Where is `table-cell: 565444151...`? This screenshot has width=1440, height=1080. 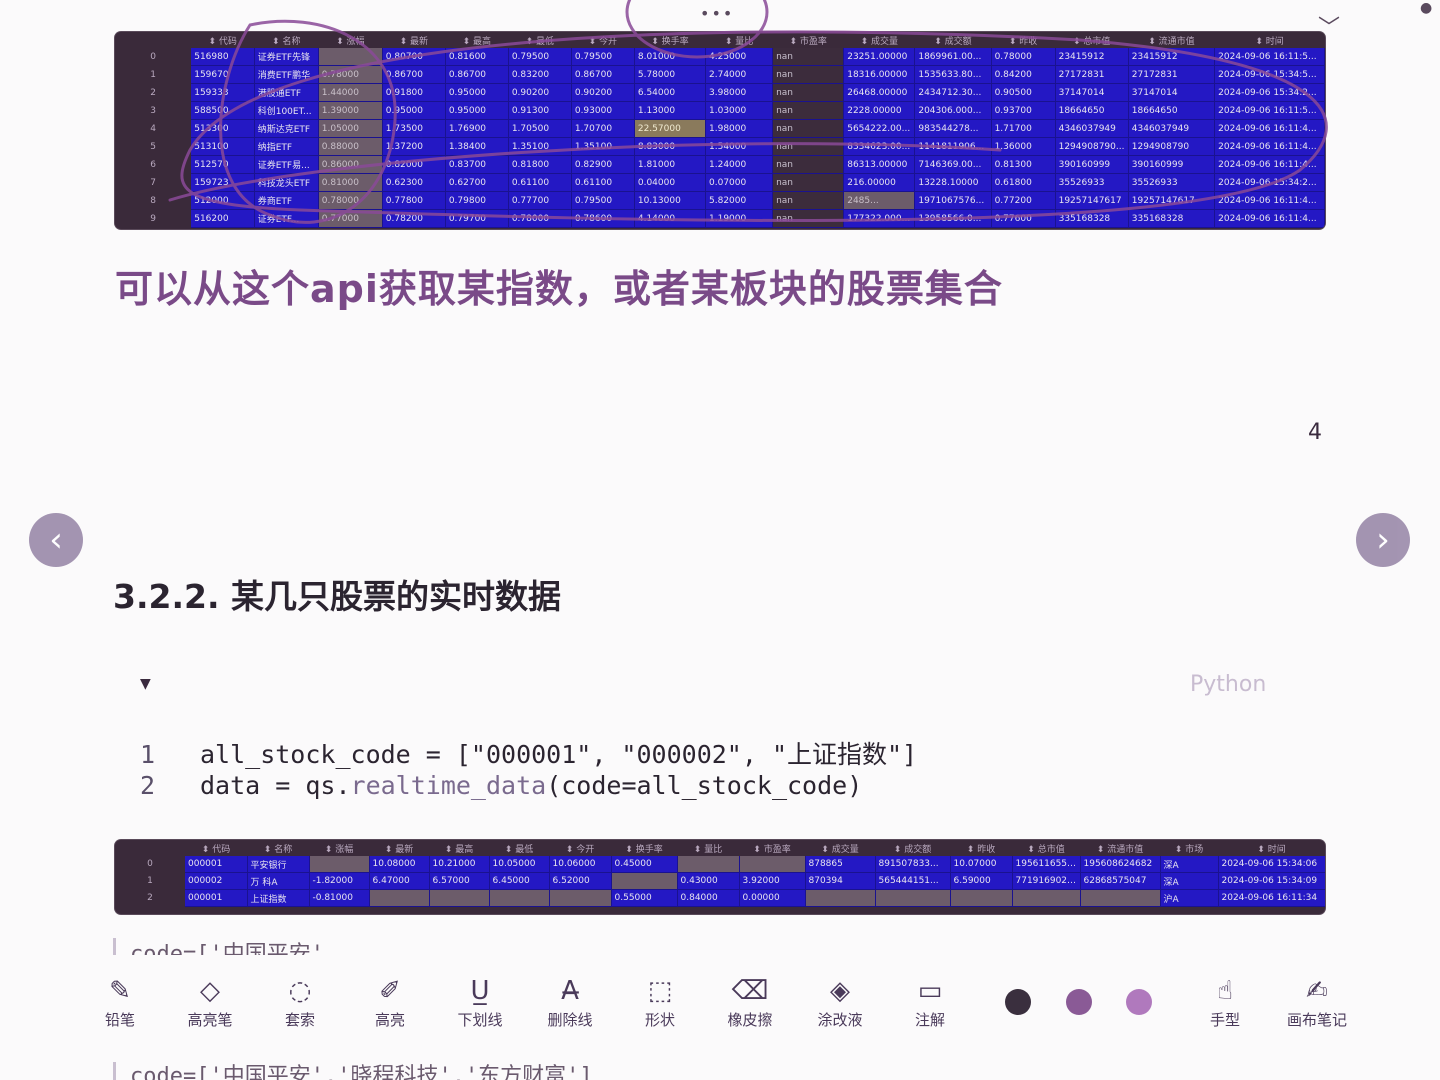 table-cell: 565444151... is located at coordinates (913, 881).